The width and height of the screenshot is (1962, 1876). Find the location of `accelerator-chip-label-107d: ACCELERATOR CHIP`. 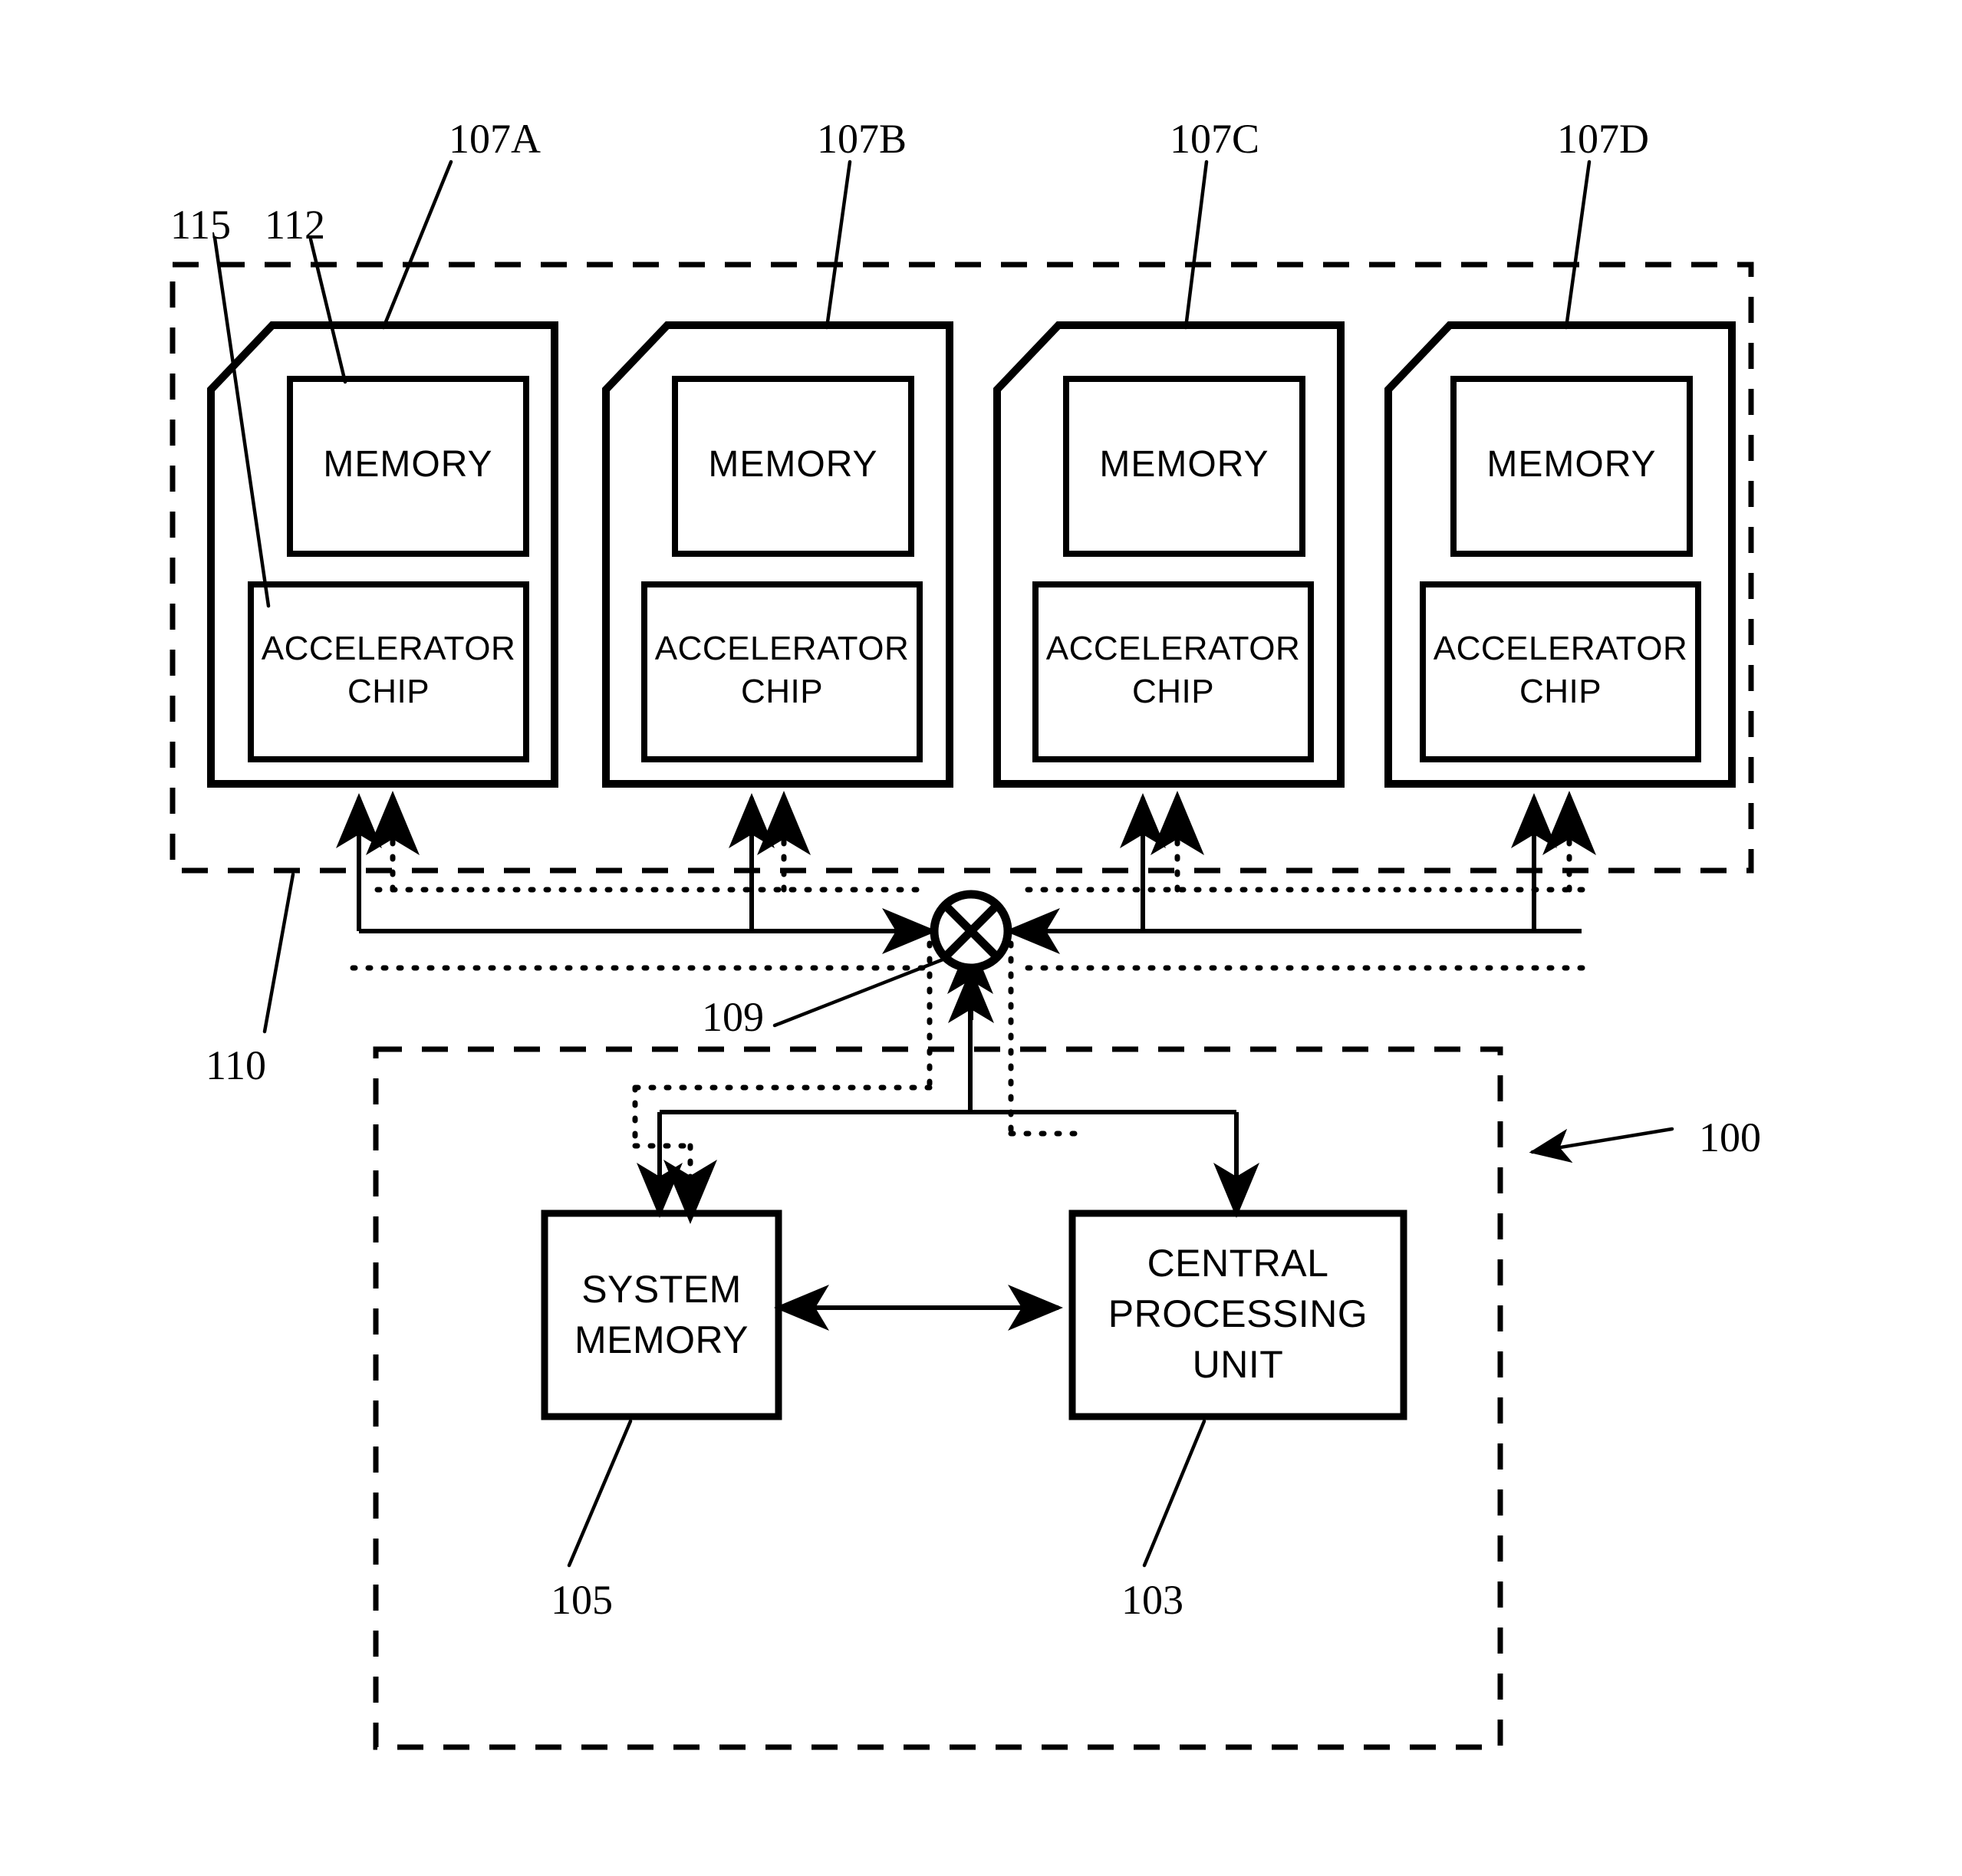

accelerator-chip-label-107d: ACCELERATOR CHIP is located at coordinates (1560, 670).